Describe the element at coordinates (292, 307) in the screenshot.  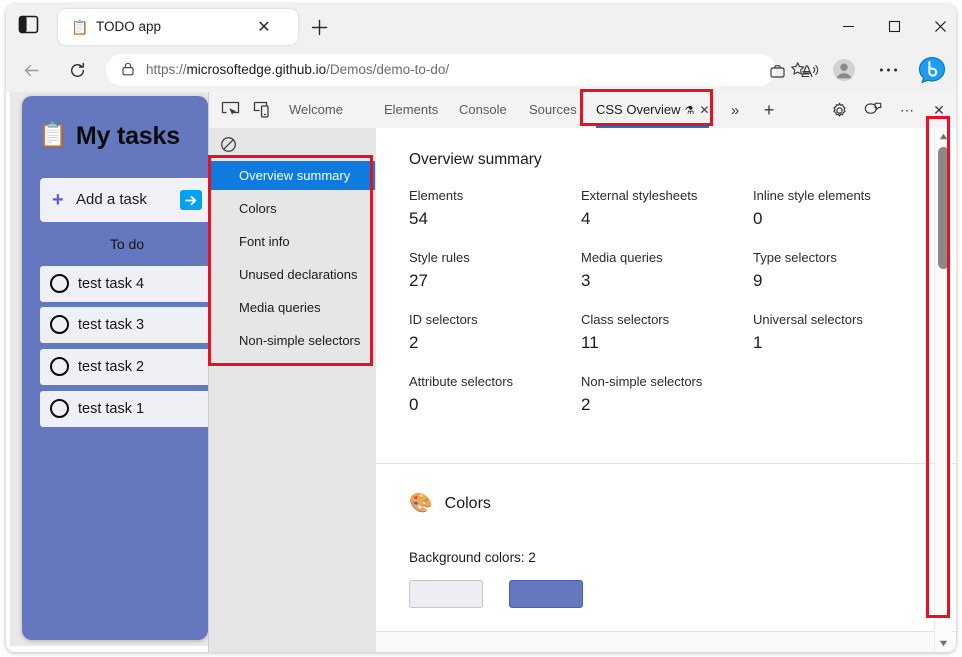
I see `sidebar-item-media-queries: Media queries` at that location.